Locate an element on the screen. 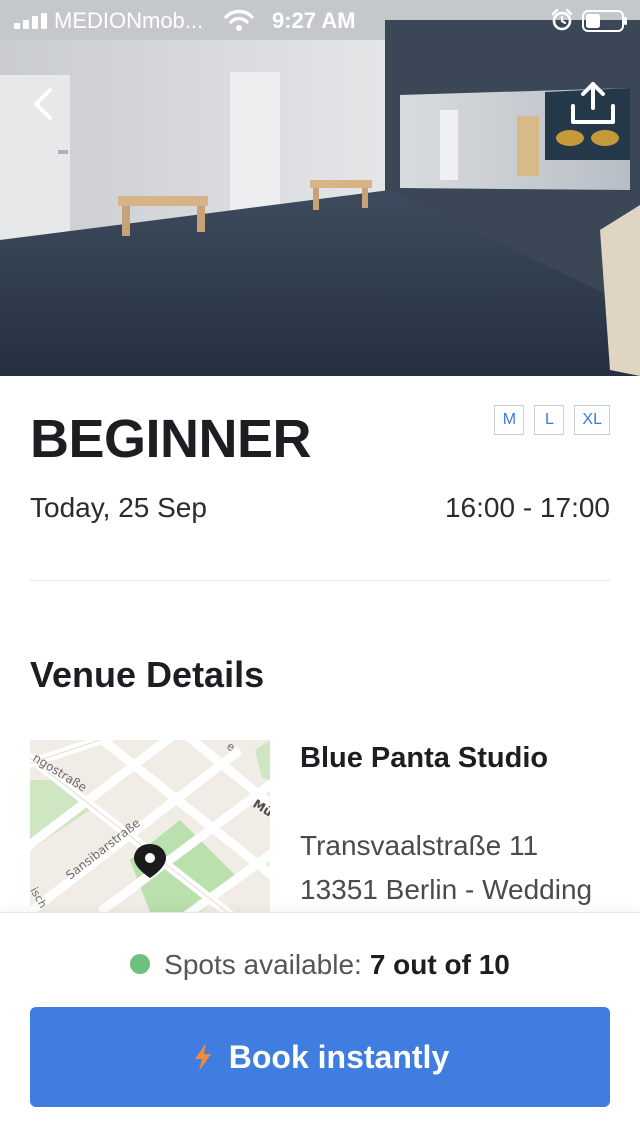  book-button-label: Book instantly is located at coordinates (339, 1057).